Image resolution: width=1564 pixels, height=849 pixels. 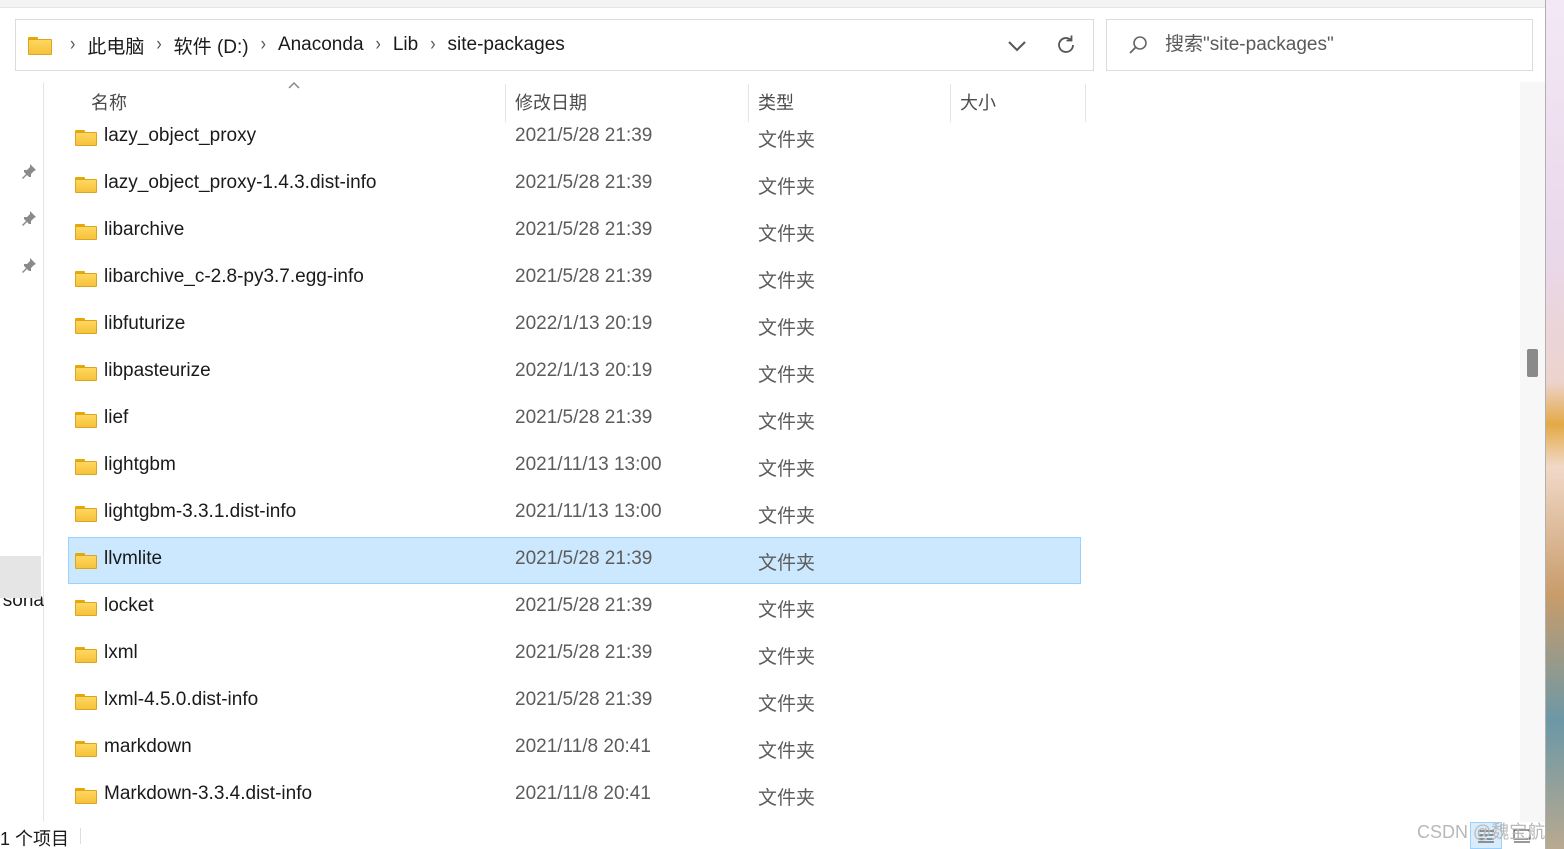 I want to click on search-icon, so click(x=1138, y=45).